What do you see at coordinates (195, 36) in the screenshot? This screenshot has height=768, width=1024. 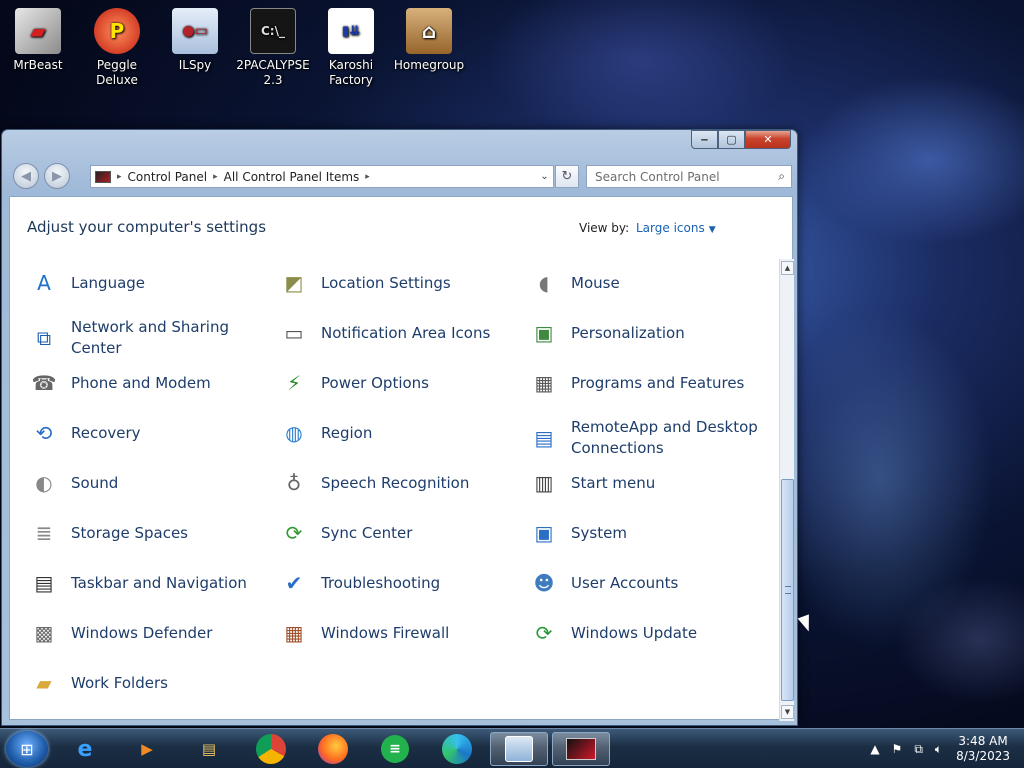 I see `desktop-icon-ilspy: ●▭ ILSpy` at bounding box center [195, 36].